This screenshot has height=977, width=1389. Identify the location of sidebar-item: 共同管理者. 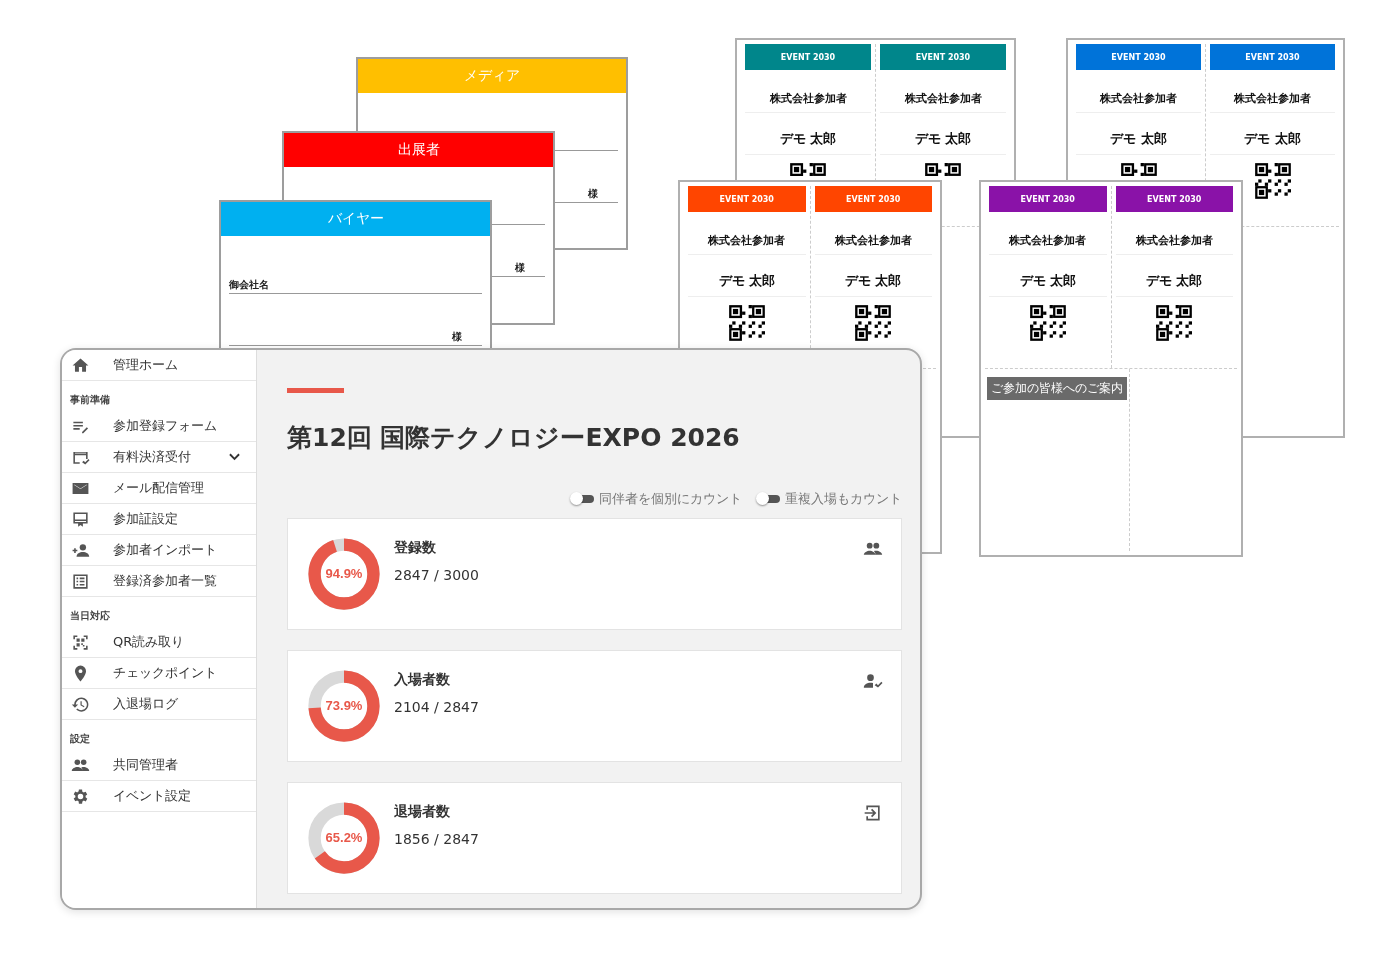
(159, 765).